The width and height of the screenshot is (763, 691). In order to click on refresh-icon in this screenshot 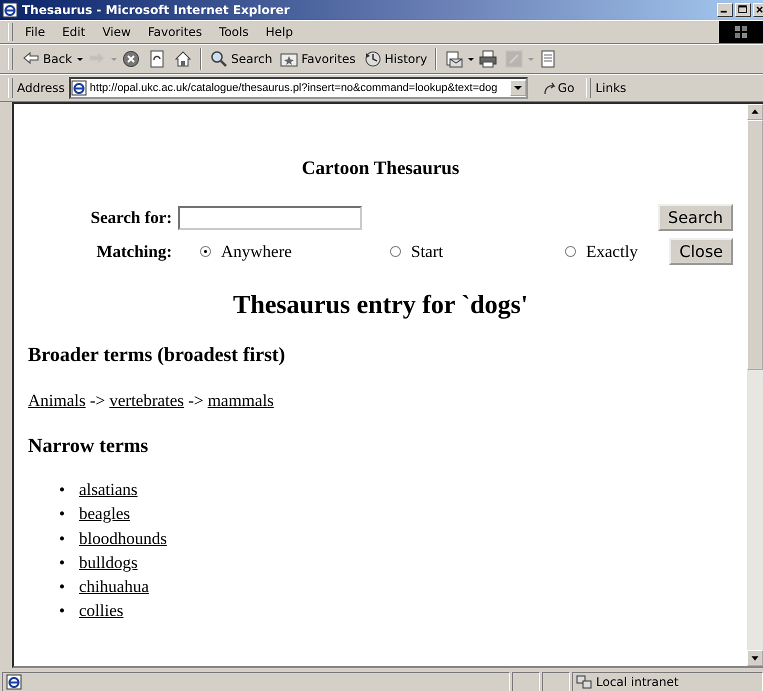, I will do `click(157, 59)`.